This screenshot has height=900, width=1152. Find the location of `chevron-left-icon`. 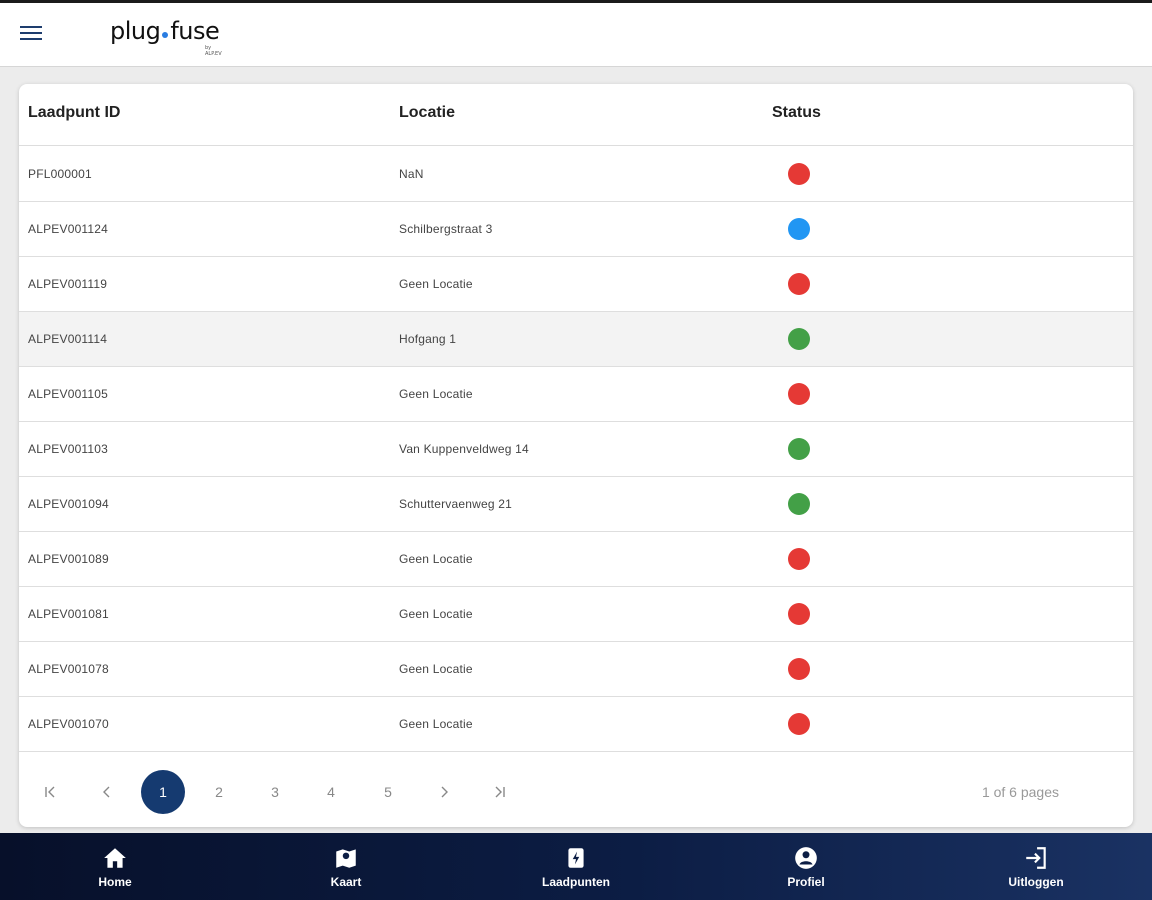

chevron-left-icon is located at coordinates (107, 792).